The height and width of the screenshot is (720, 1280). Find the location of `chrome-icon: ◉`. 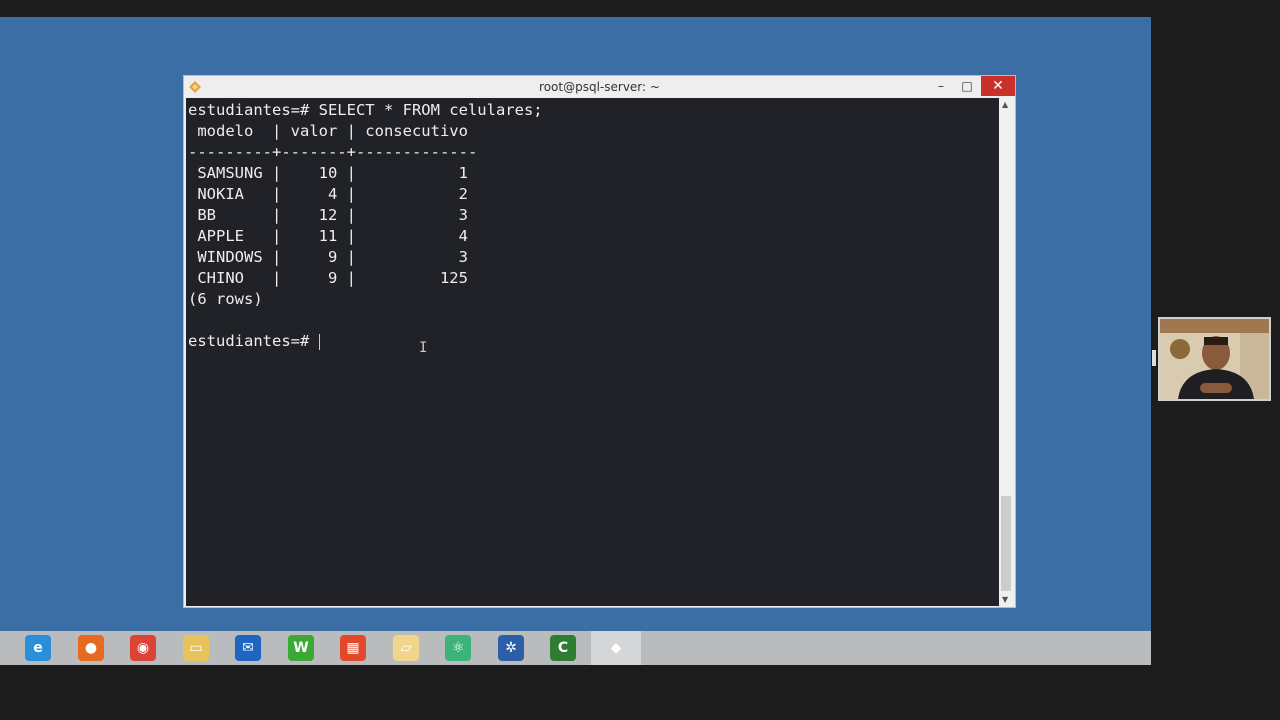

chrome-icon: ◉ is located at coordinates (143, 648).